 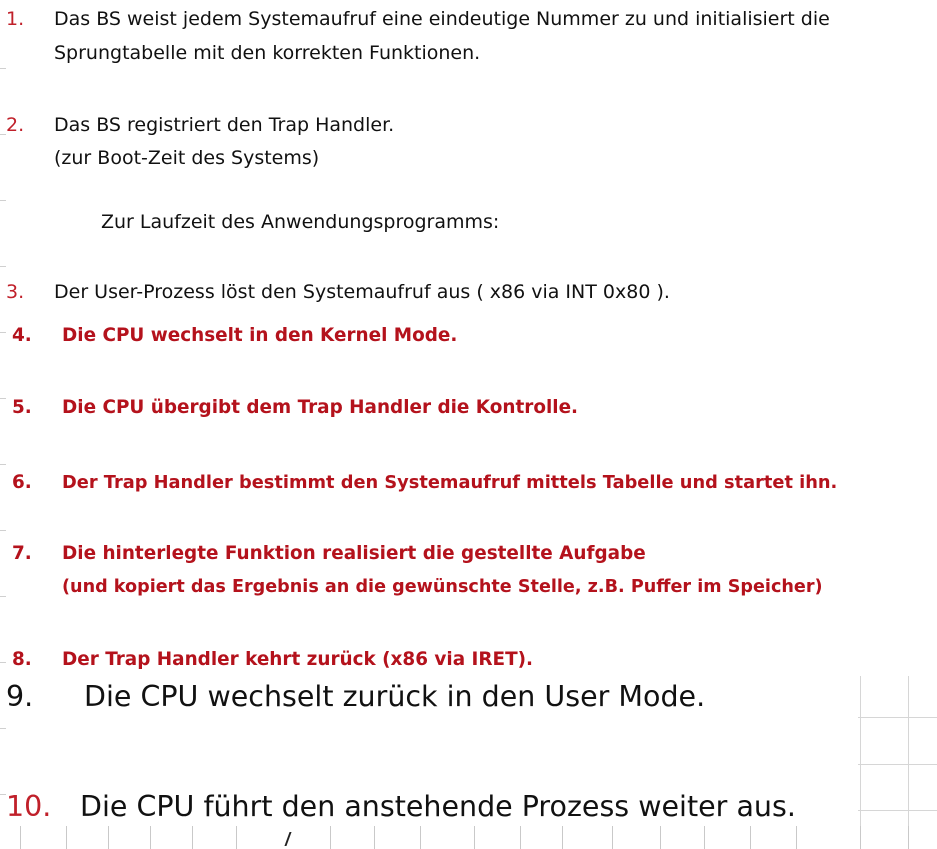 I want to click on item-number: 2., so click(x=15, y=125).